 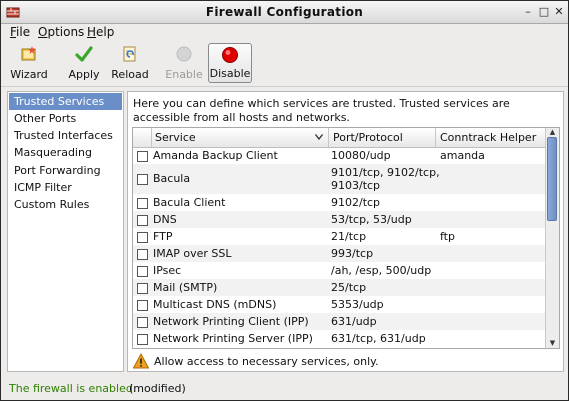 I want to click on menu-options: Options, so click(x=61, y=32).